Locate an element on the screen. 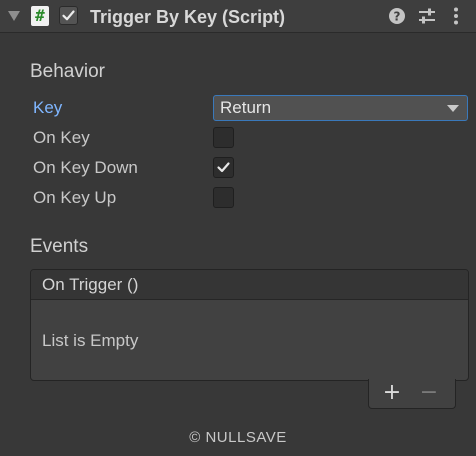  event-list-footer: + − is located at coordinates (412, 394).